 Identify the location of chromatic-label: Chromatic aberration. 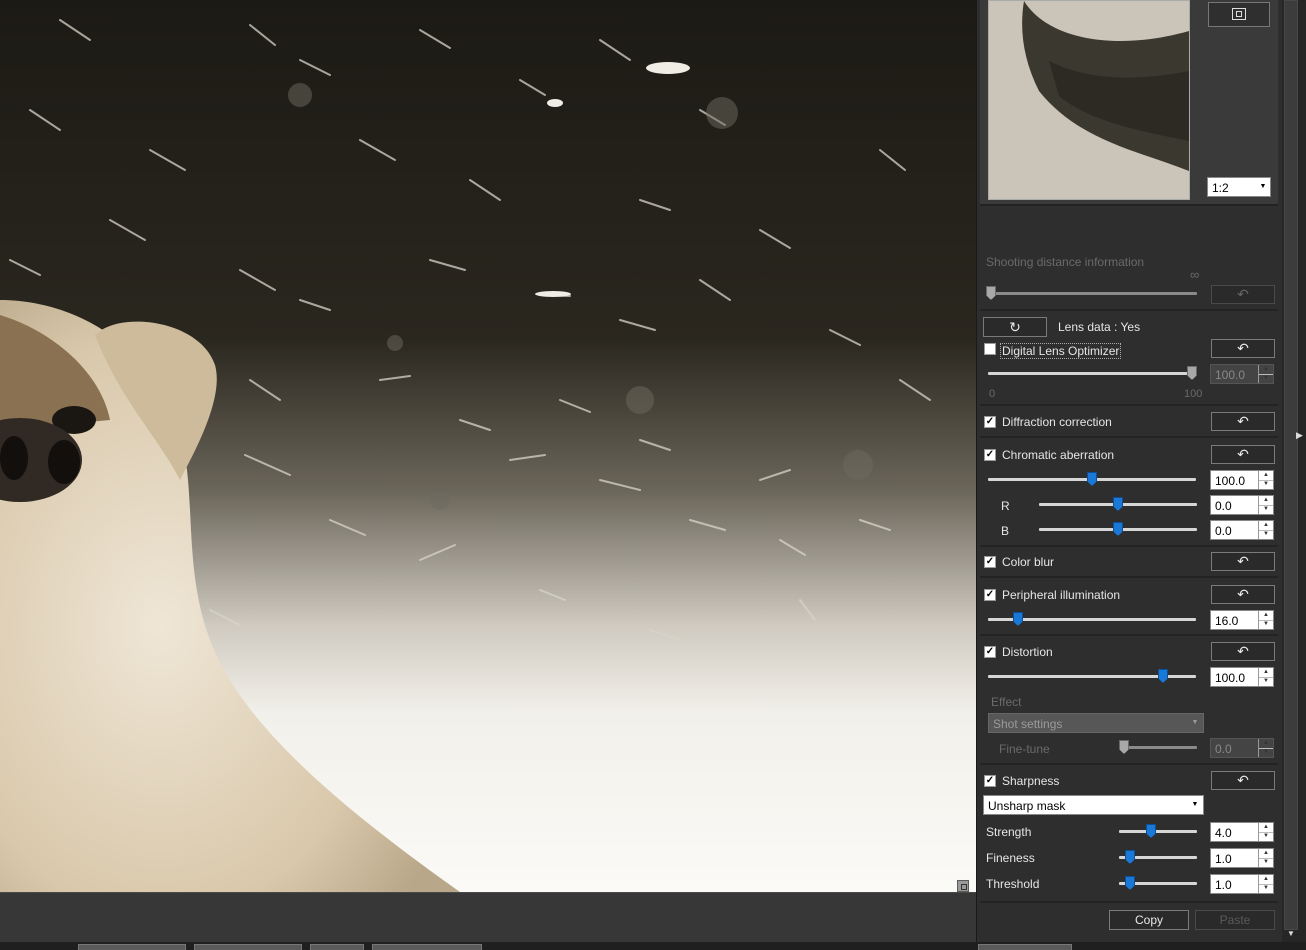
(1058, 455).